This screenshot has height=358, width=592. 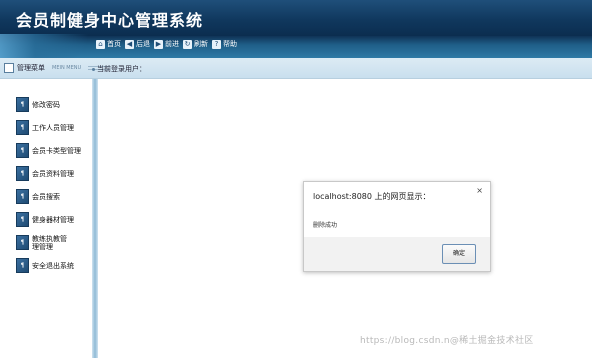 I want to click on toolbar-items: ⌂ 首页 ◀ 后退 ▶ 前进 ↻ 刷新 ? 帮助, so click(x=166, y=44).